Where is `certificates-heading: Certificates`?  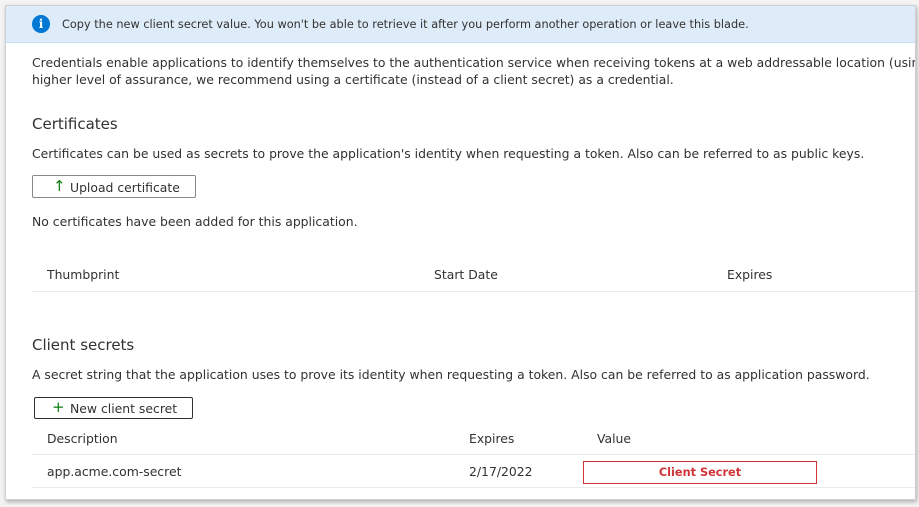
certificates-heading: Certificates is located at coordinates (75, 124).